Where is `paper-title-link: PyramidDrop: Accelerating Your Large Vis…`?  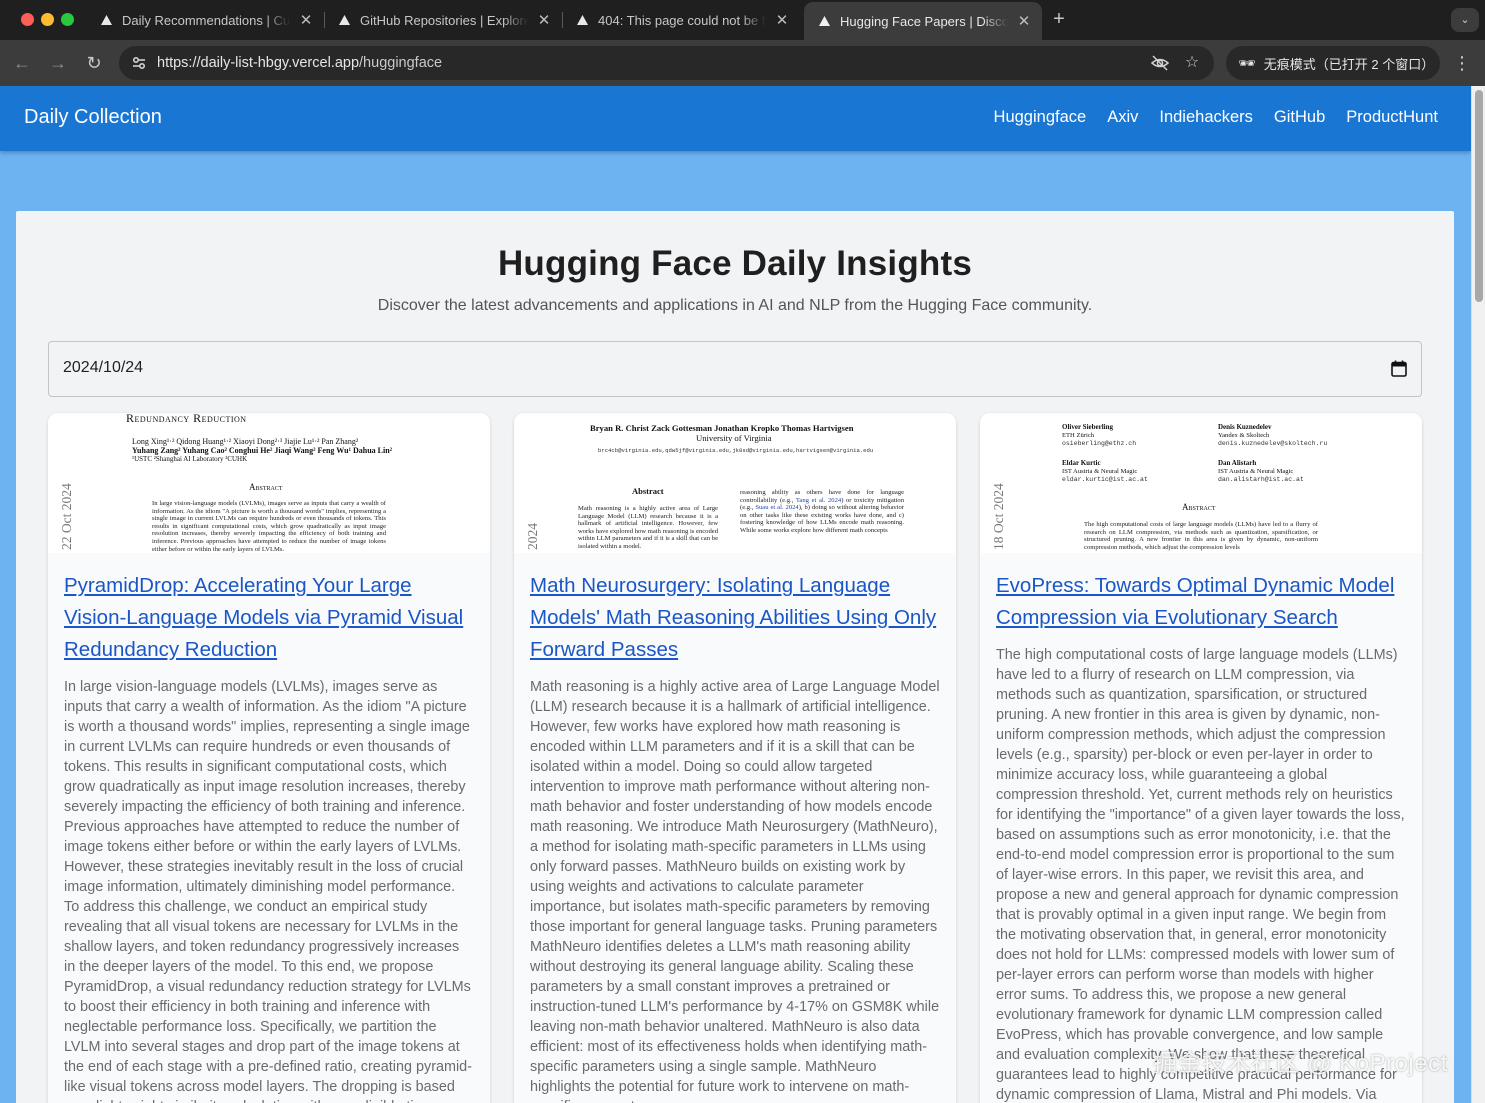 paper-title-link: PyramidDrop: Accelerating Your Large Vis… is located at coordinates (269, 618).